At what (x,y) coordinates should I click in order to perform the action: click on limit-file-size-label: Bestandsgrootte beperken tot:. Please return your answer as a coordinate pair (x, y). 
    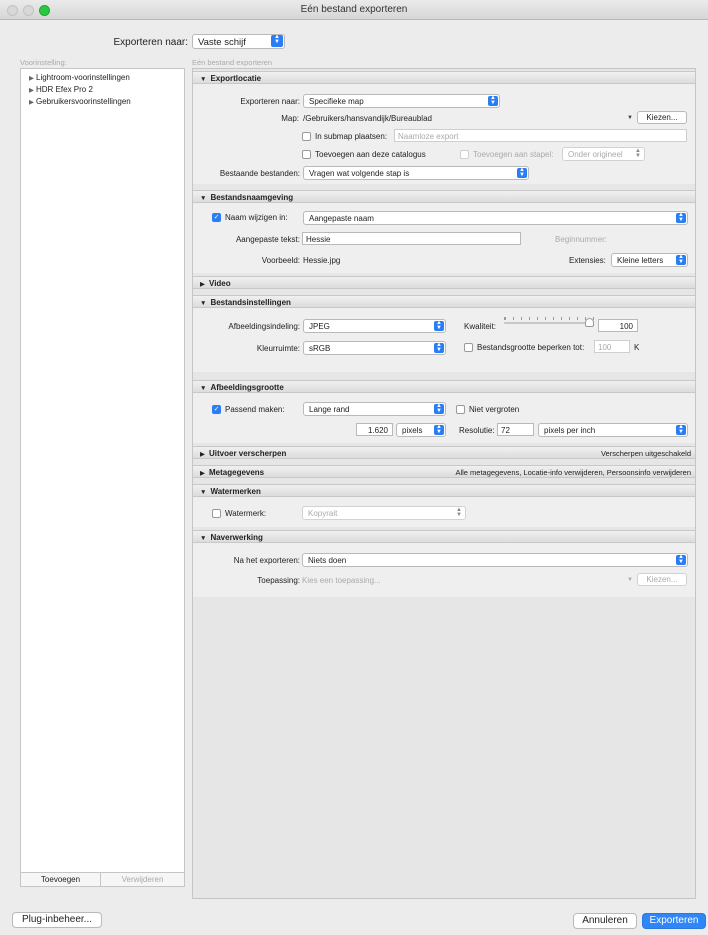
    Looking at the image, I should click on (531, 347).